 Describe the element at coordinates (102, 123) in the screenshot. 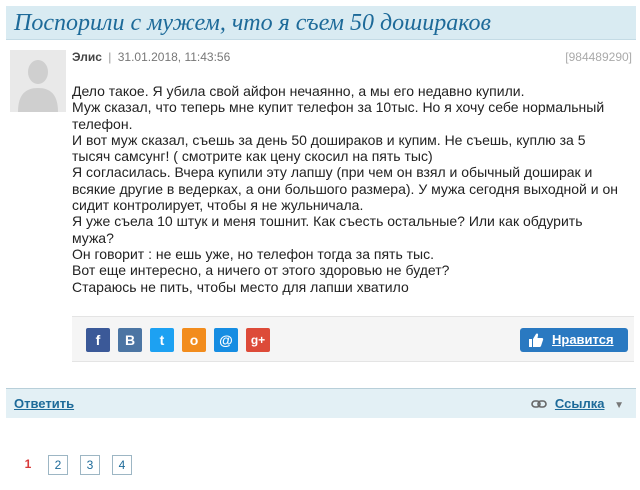

I see `content-line: телефон.` at that location.